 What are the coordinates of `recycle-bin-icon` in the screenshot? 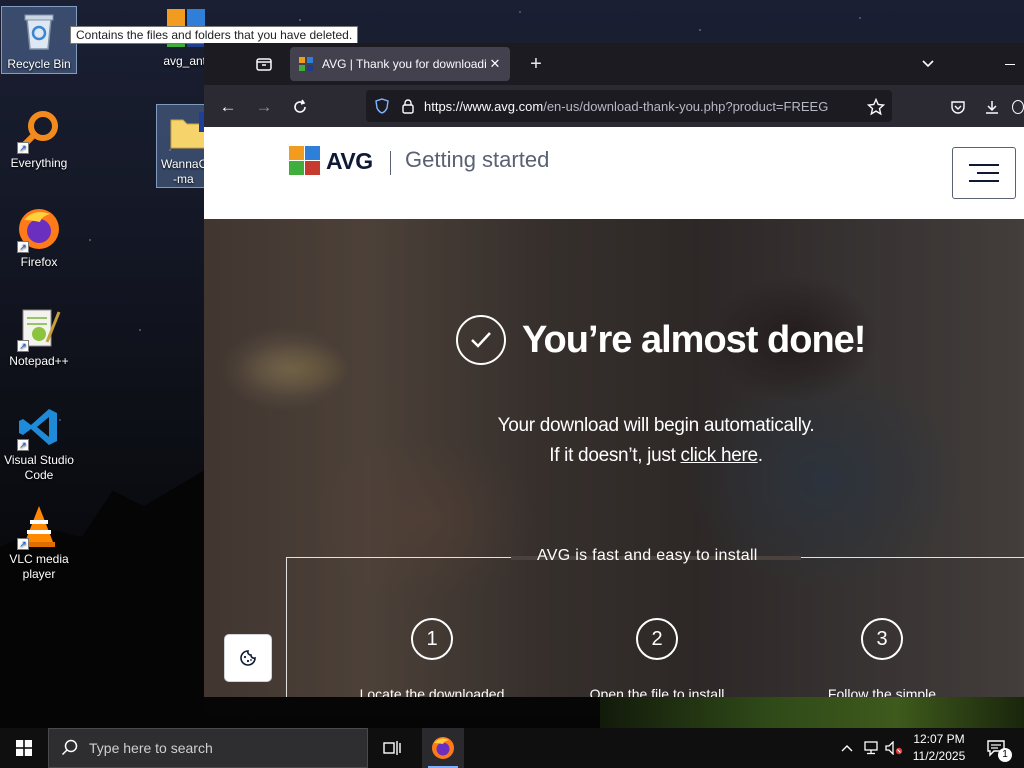 It's located at (39, 31).